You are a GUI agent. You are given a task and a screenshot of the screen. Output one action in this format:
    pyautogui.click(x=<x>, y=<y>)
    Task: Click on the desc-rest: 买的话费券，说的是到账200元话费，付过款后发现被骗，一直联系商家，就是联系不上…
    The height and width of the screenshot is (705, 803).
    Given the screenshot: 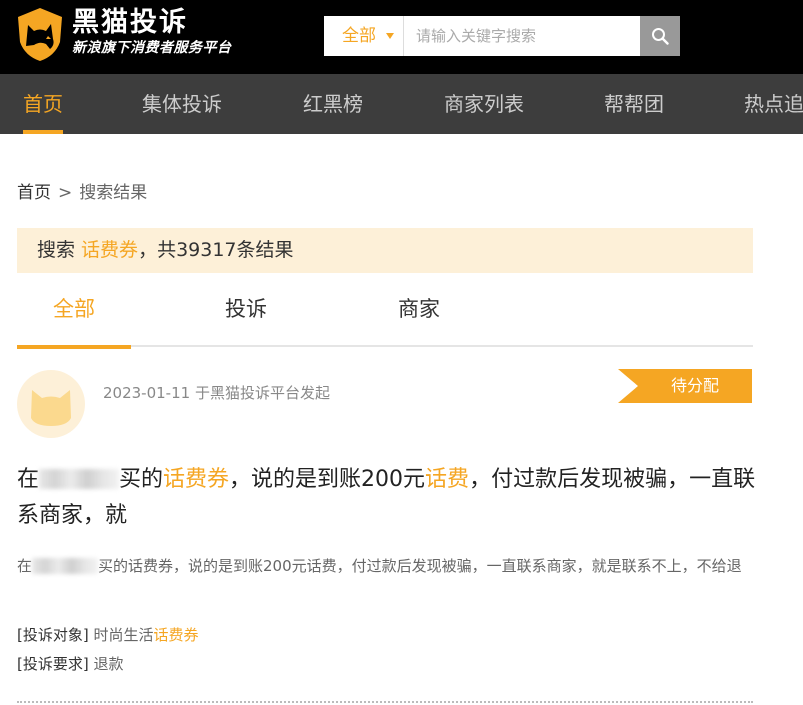 What is the action you would take?
    pyautogui.click(x=420, y=566)
    